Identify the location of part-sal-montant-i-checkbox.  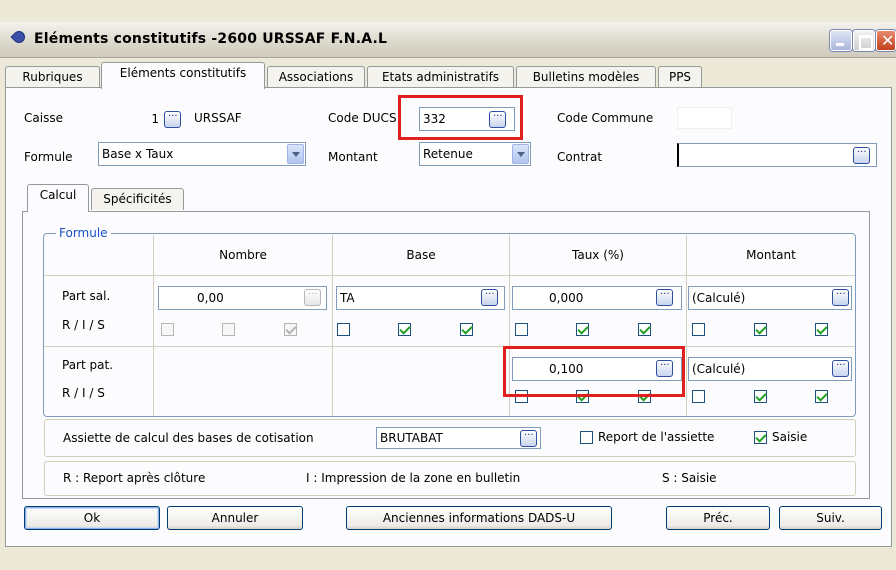
(760, 329).